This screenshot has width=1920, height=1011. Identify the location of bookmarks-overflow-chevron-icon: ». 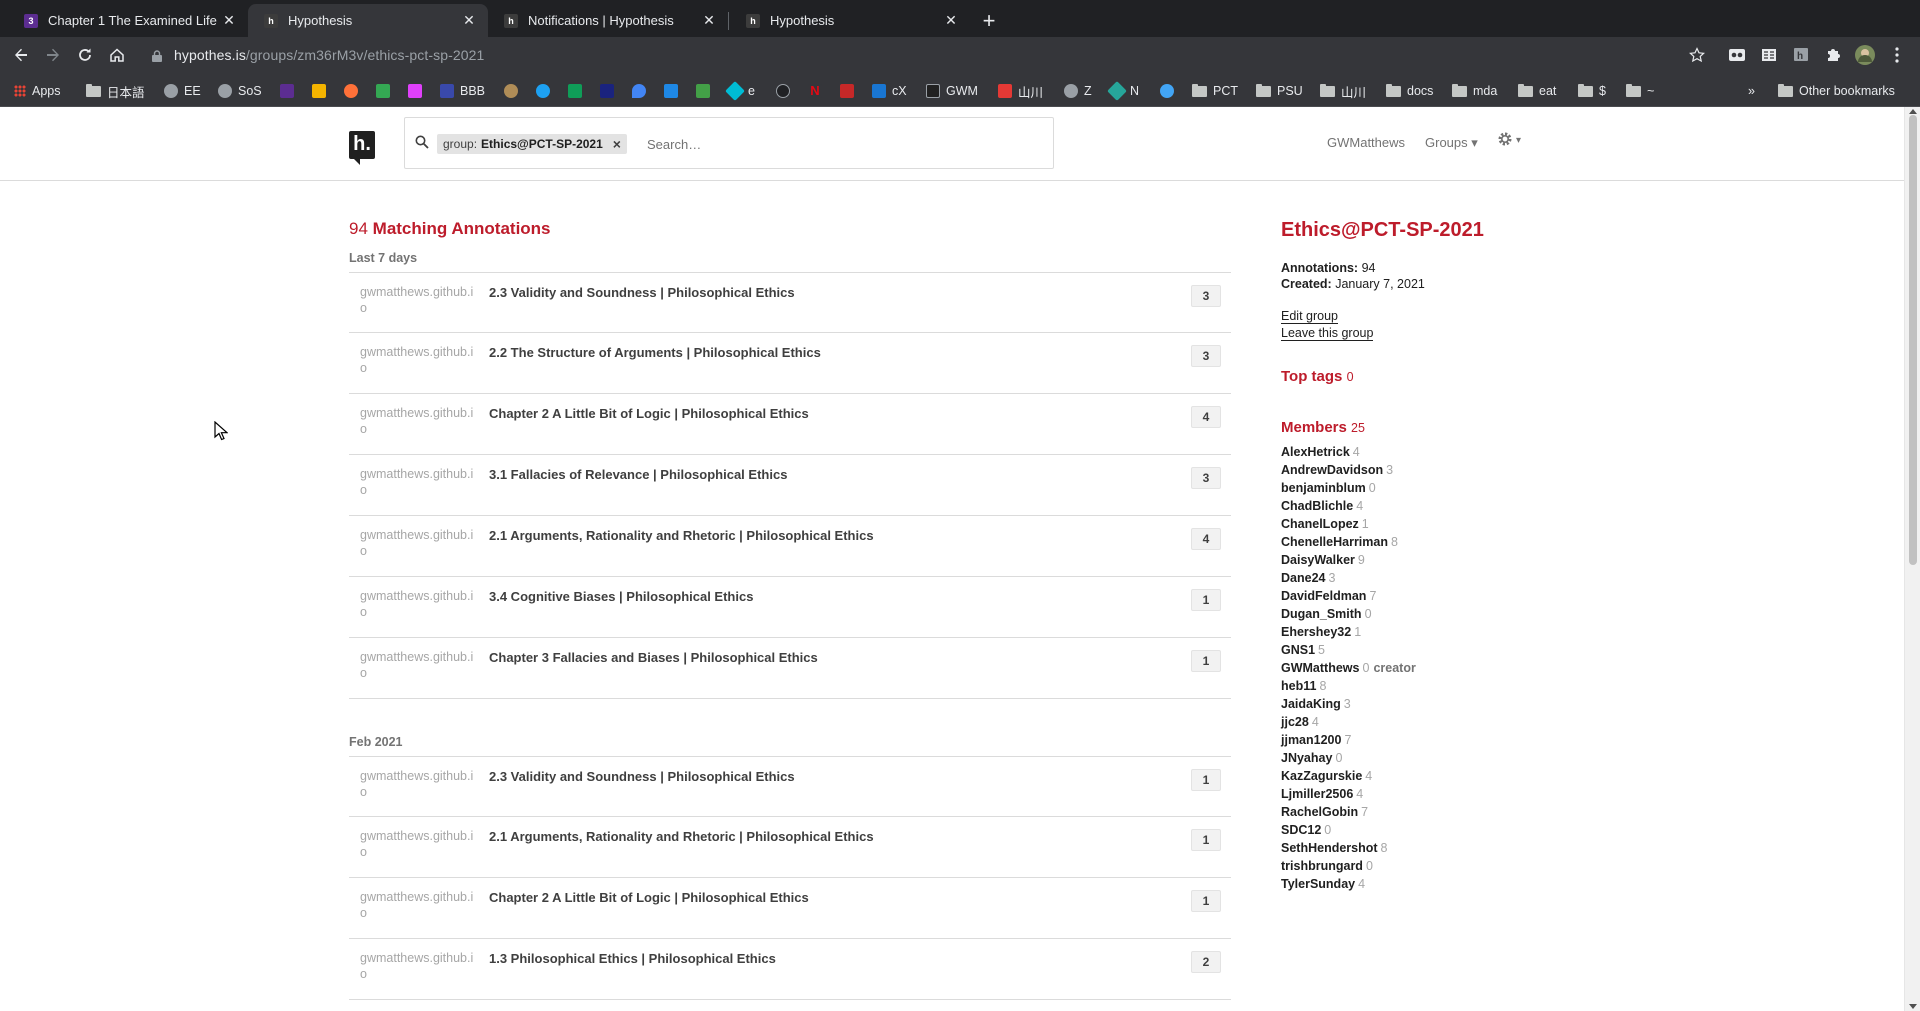
(1751, 91).